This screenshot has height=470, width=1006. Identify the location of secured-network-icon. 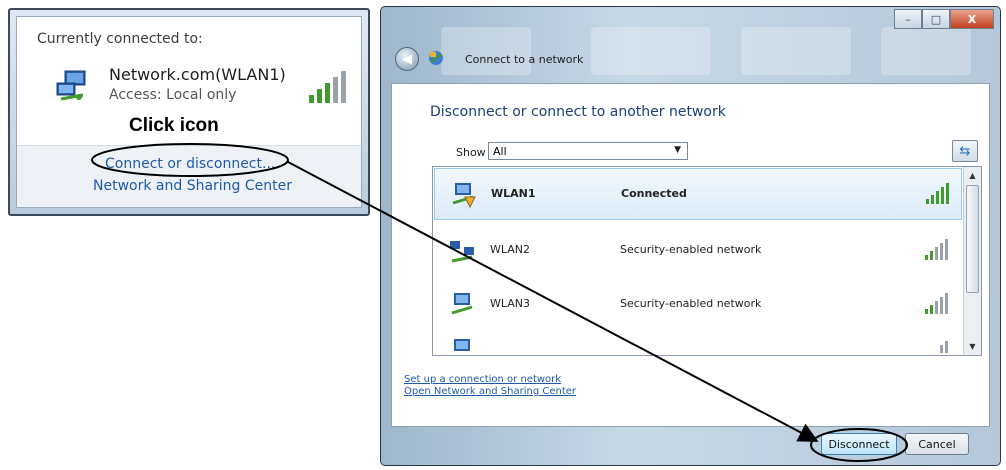
(464, 196).